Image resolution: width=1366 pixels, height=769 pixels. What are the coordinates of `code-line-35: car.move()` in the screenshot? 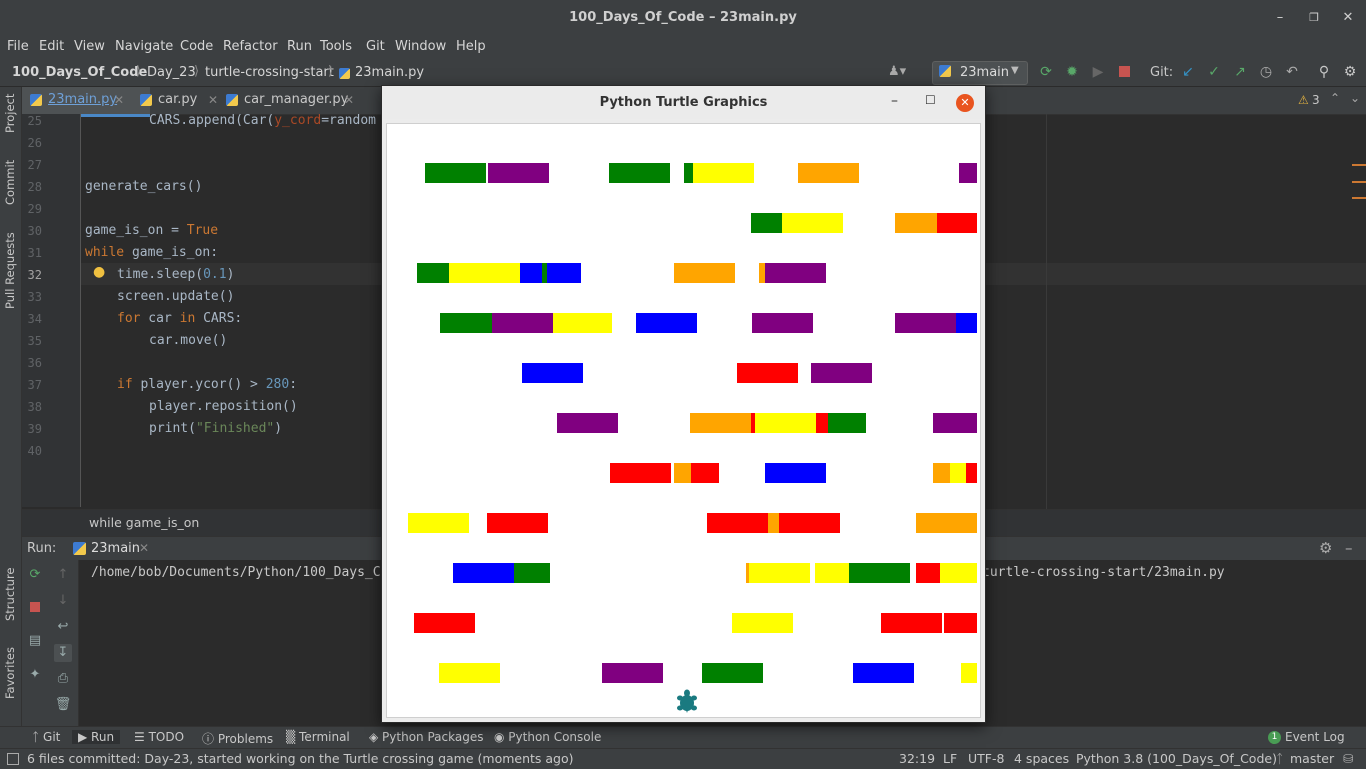 It's located at (188, 340).